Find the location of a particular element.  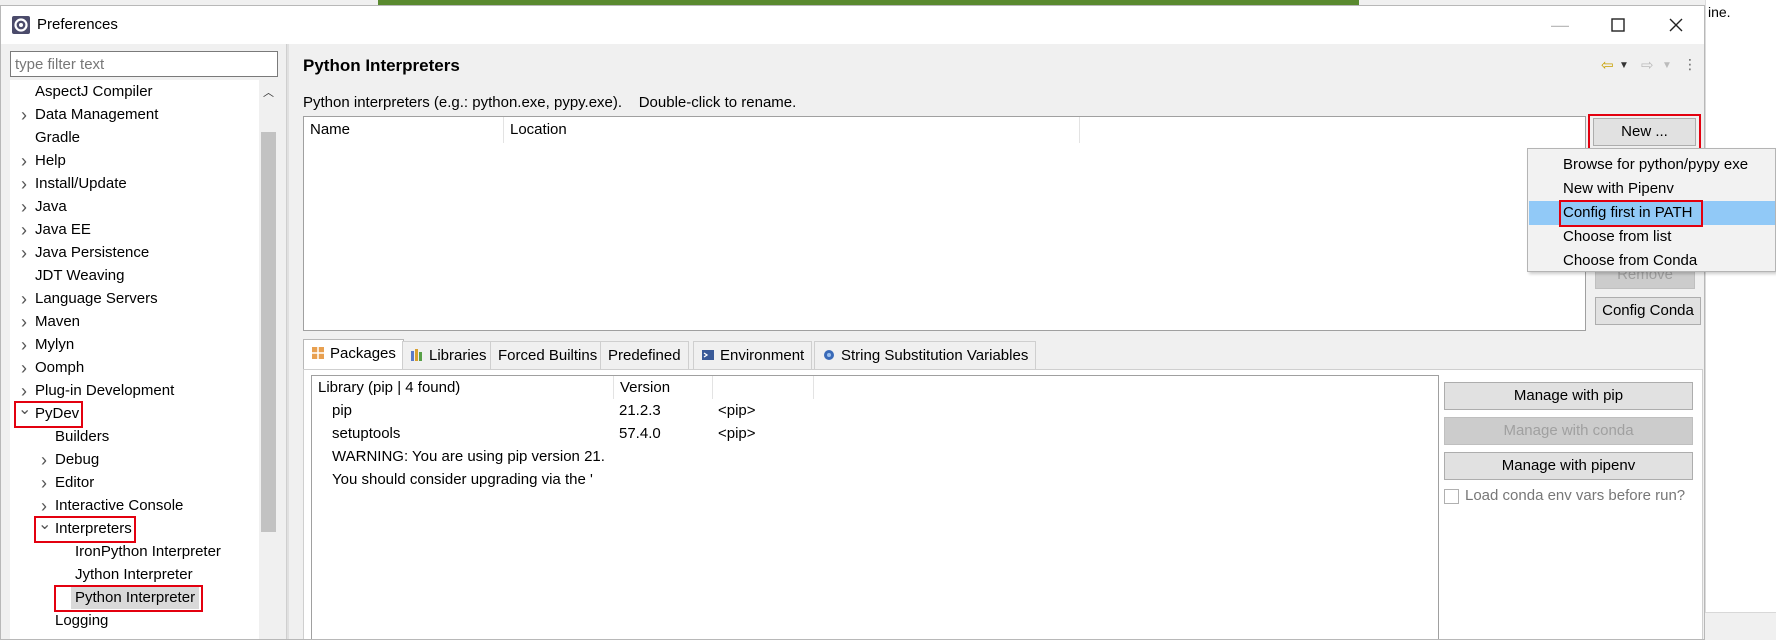

tab-label: Environment is located at coordinates (762, 355).